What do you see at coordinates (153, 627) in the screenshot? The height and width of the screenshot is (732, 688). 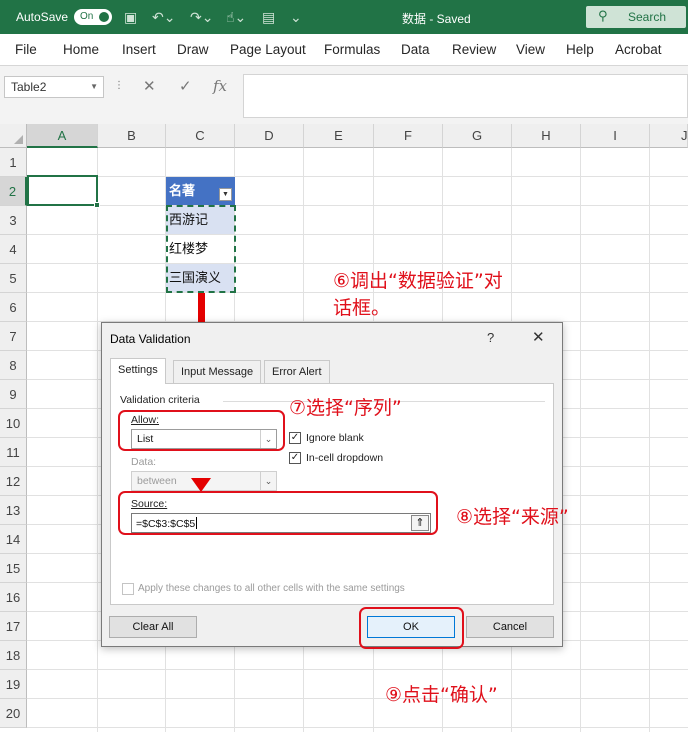 I see `clear-all-button: Clear All` at bounding box center [153, 627].